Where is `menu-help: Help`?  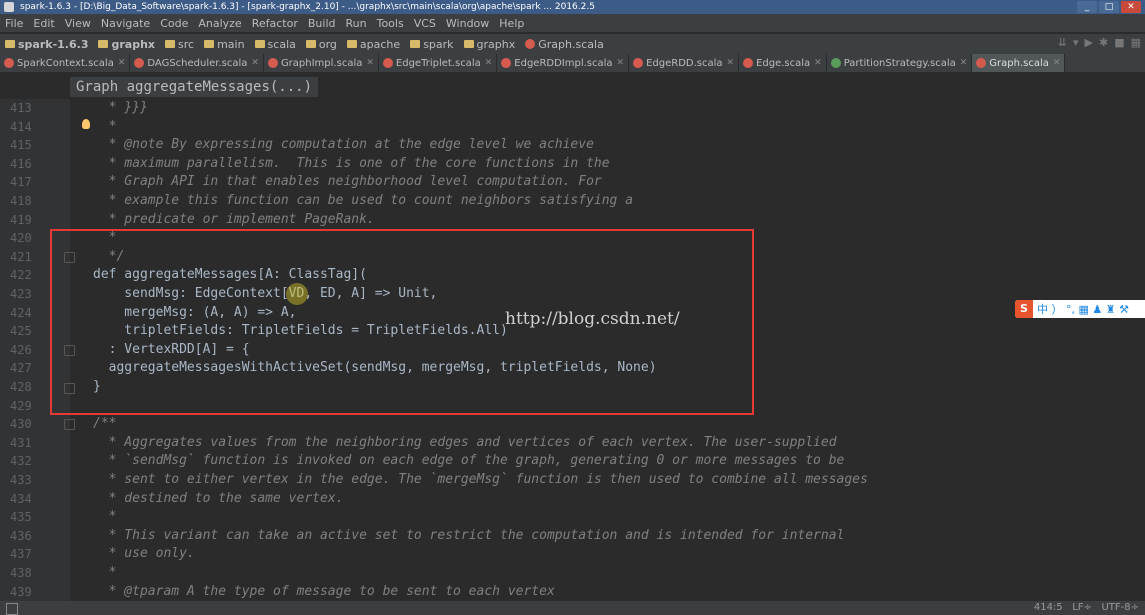 menu-help: Help is located at coordinates (511, 23).